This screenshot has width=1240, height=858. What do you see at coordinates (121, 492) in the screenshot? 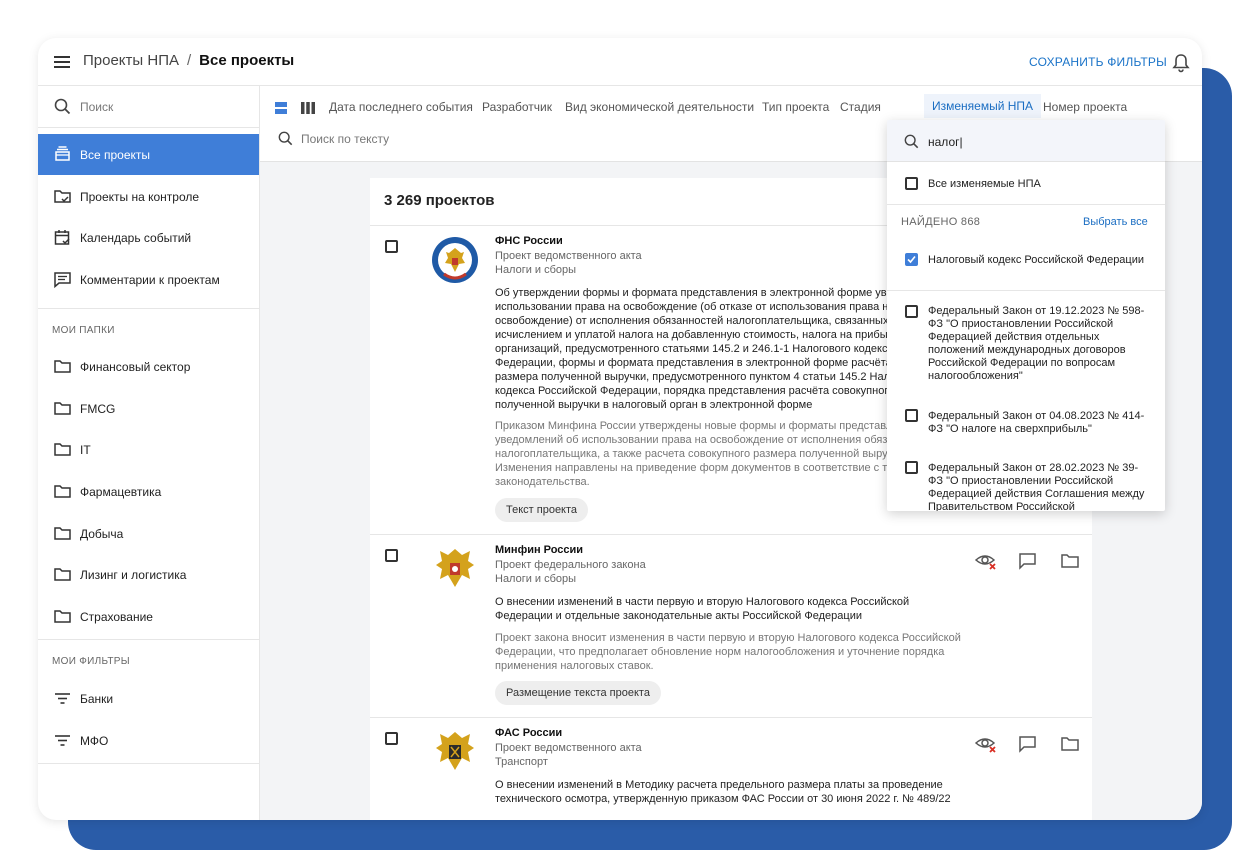
I see `sidebar-folder-label: Фармацевтика` at bounding box center [121, 492].